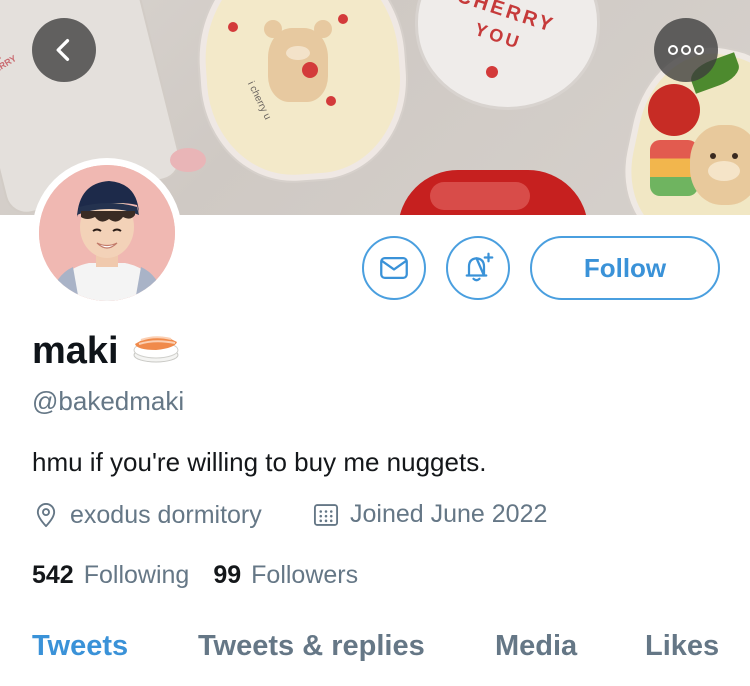 The width and height of the screenshot is (750, 686). I want to click on location-text: exodus dormitory, so click(166, 514).